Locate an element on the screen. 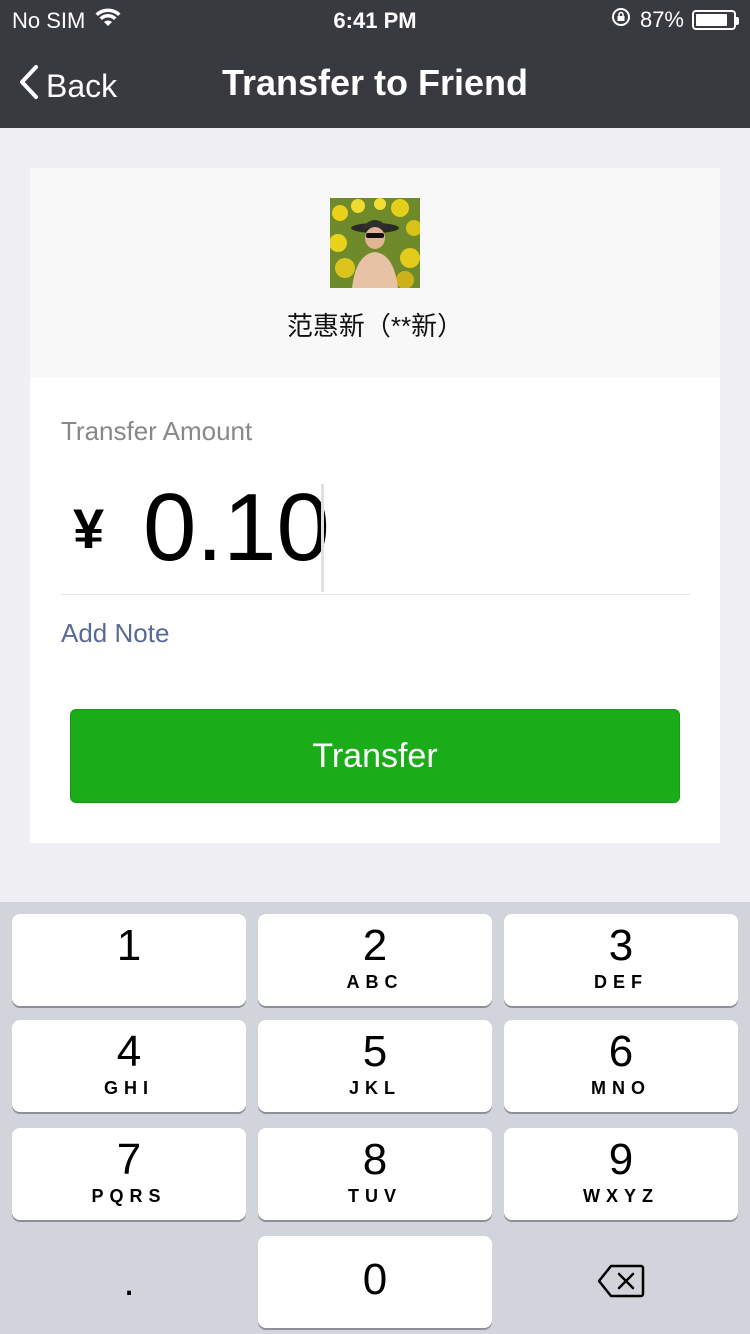 The height and width of the screenshot is (1334, 750). amount-label: Transfer Amount is located at coordinates (157, 431).